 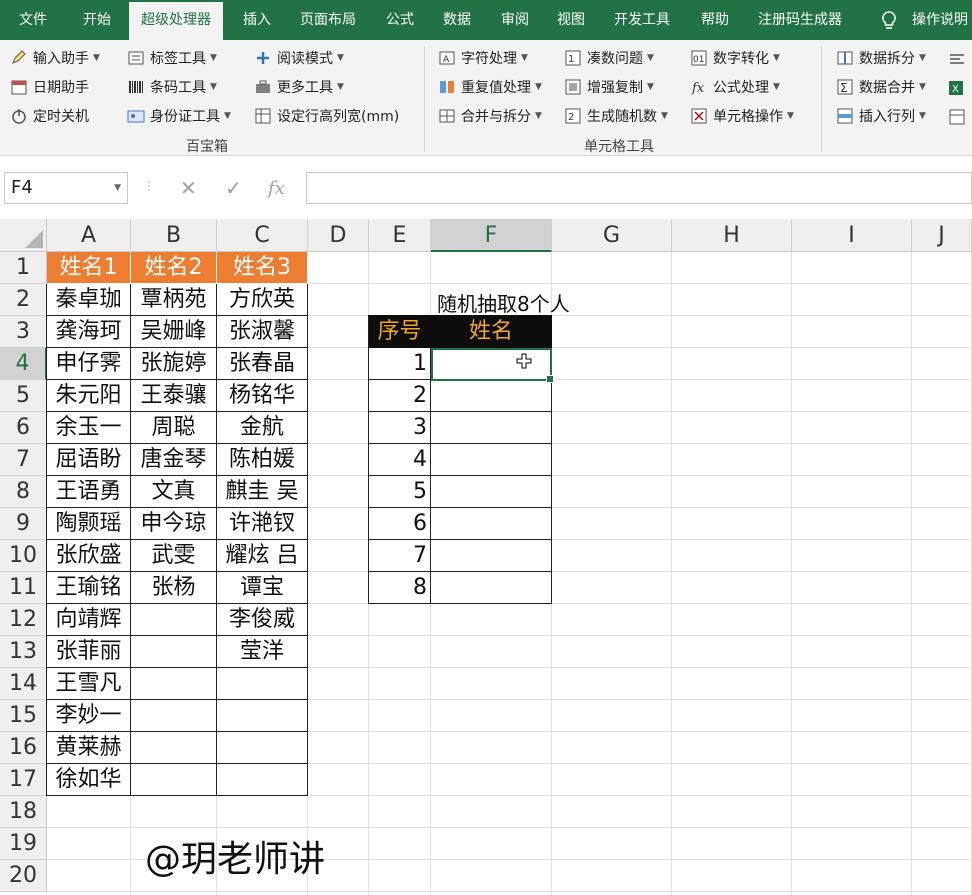 I want to click on column-header-b: B, so click(x=174, y=235).